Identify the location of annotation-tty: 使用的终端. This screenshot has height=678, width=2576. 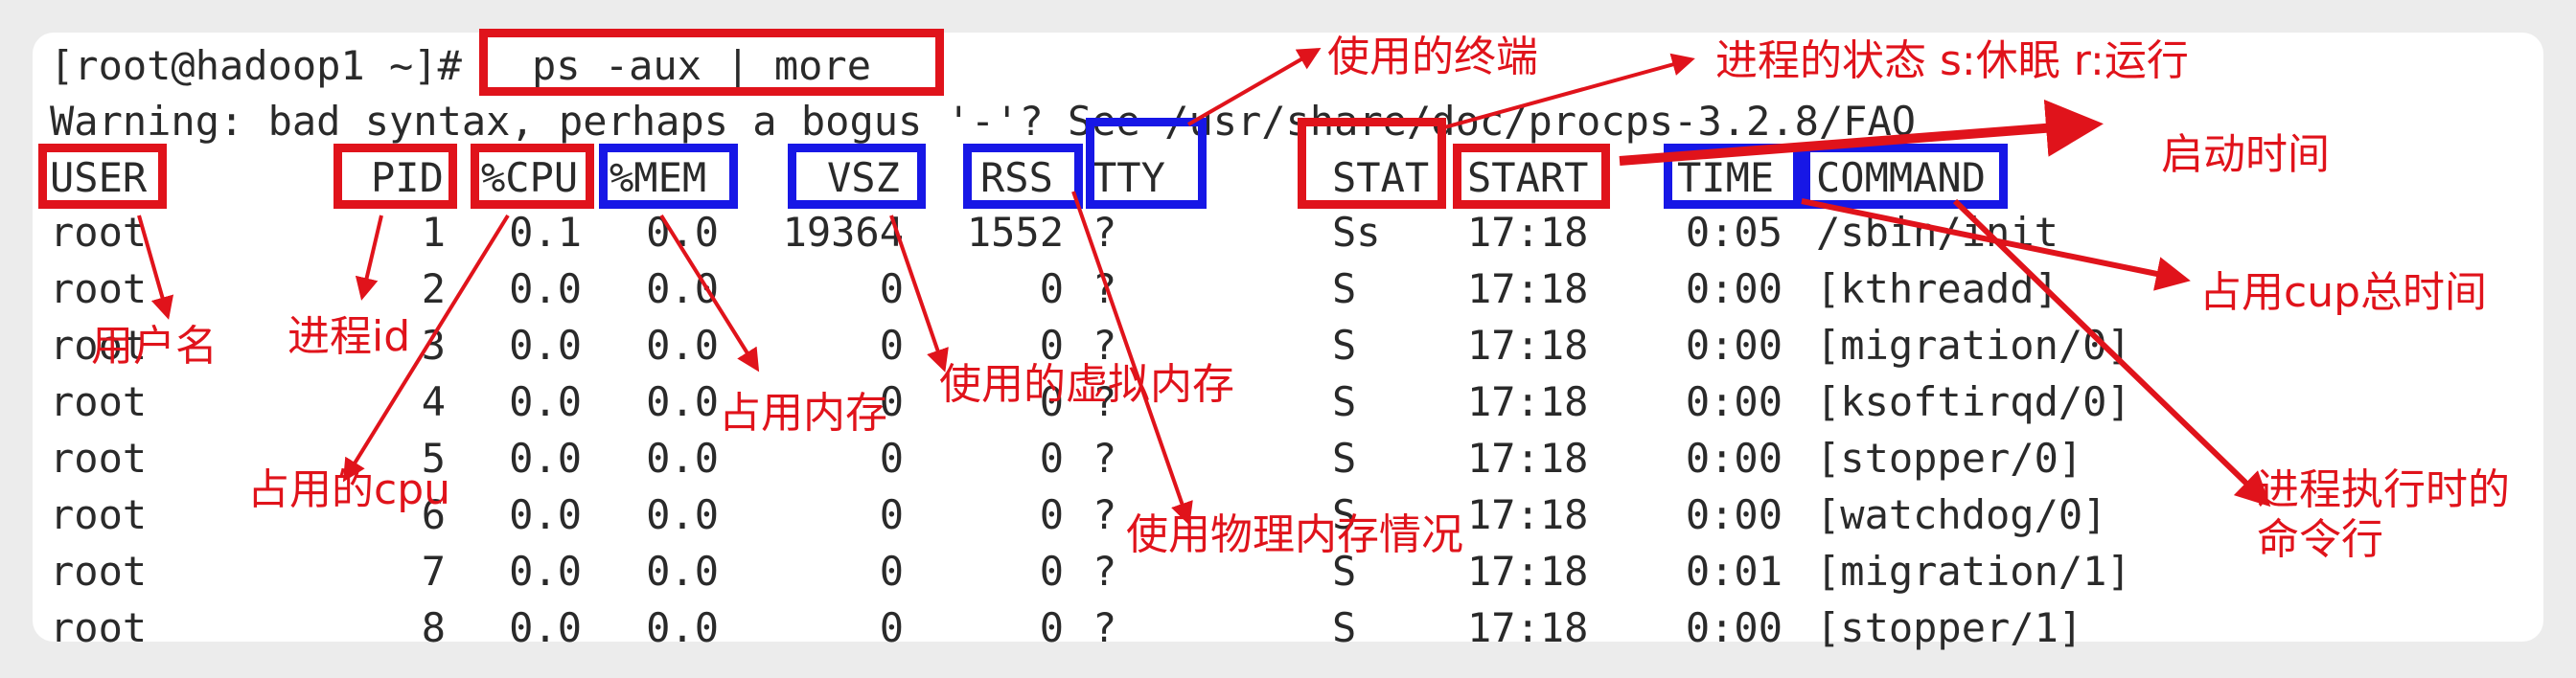
(1433, 57).